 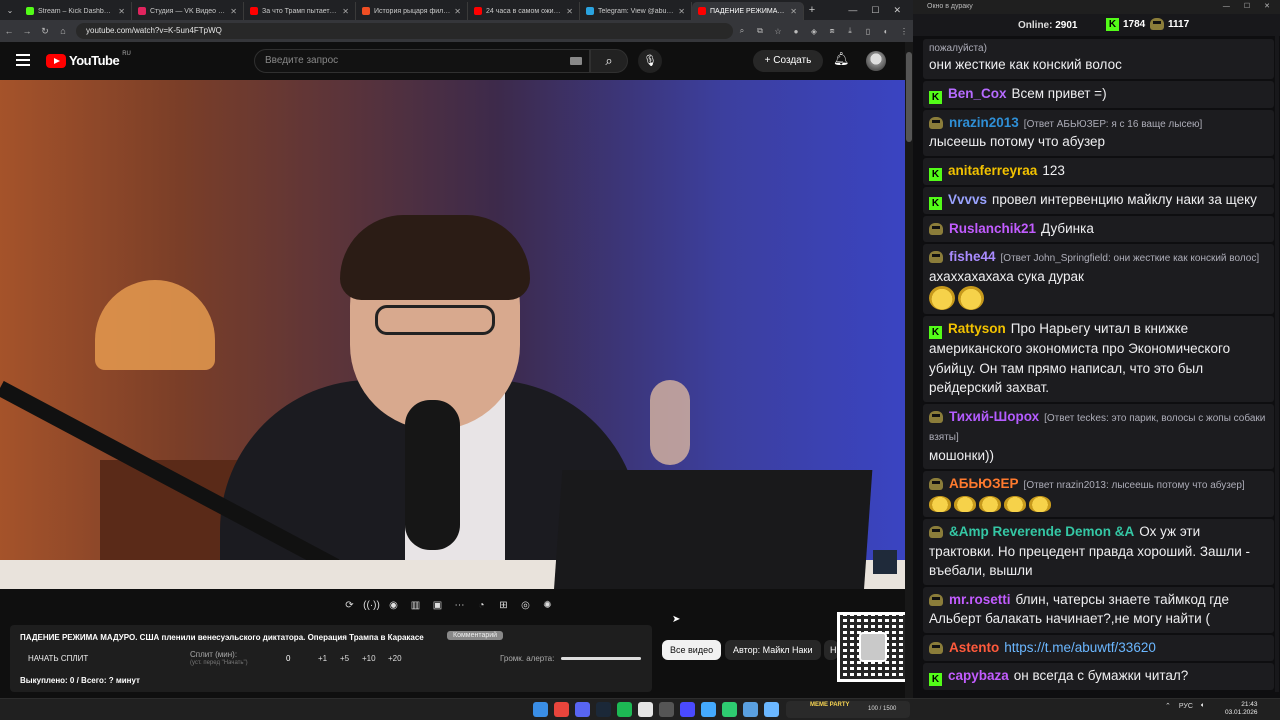 I want to click on increment-1-button: +1, so click(x=322, y=658).